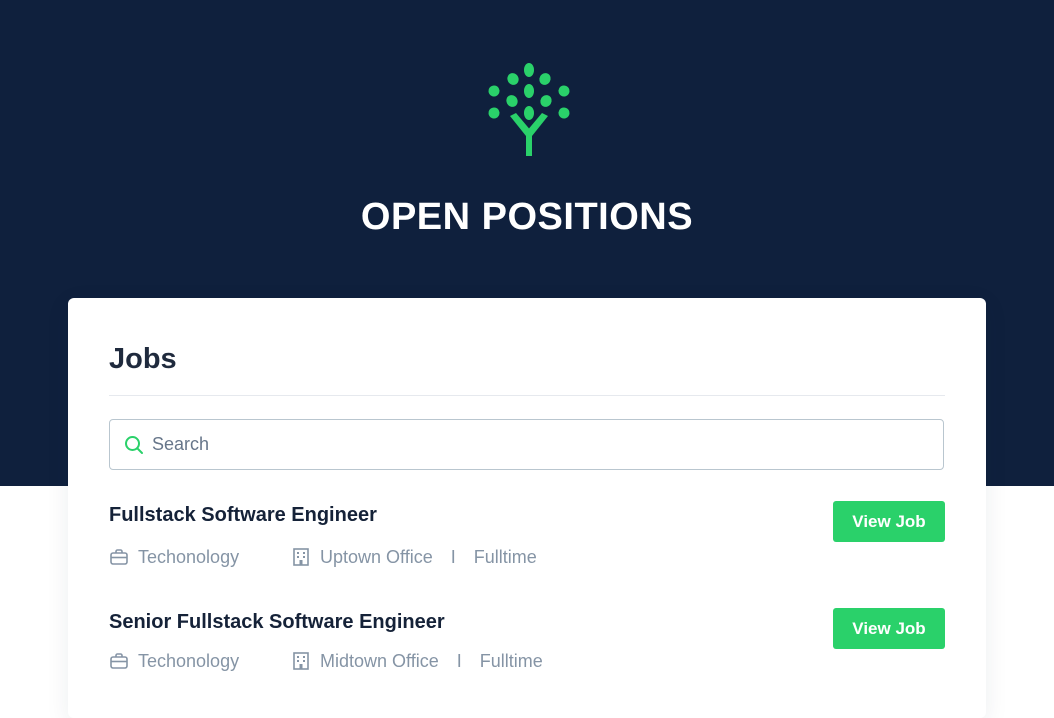 This screenshot has width=1054, height=718. What do you see at coordinates (277, 622) in the screenshot?
I see `job-title: Senior Fullstack Software Engineer` at bounding box center [277, 622].